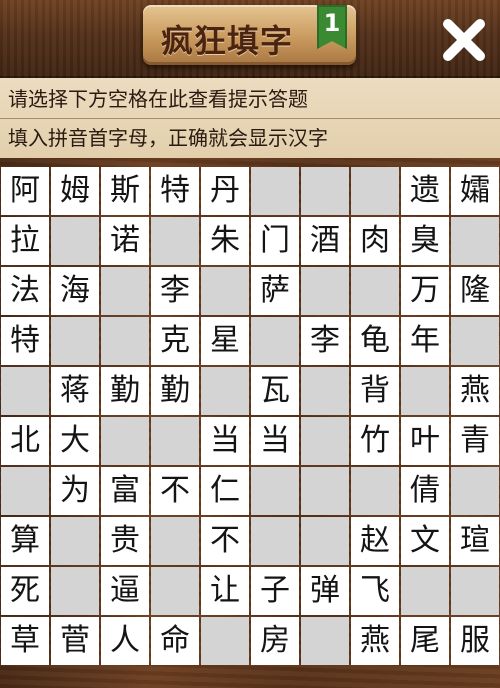  Describe the element at coordinates (75, 391) in the screenshot. I see `grid-cell: 蒋` at that location.